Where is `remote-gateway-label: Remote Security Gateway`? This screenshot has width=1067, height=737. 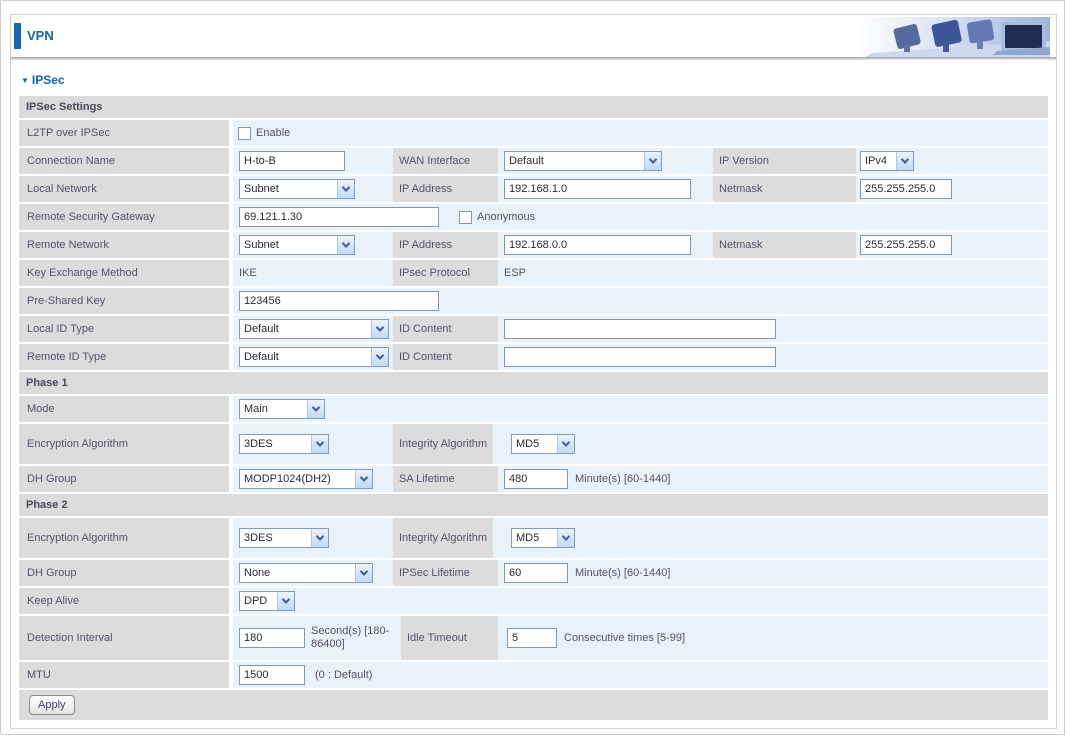 remote-gateway-label: Remote Security Gateway is located at coordinates (126, 217).